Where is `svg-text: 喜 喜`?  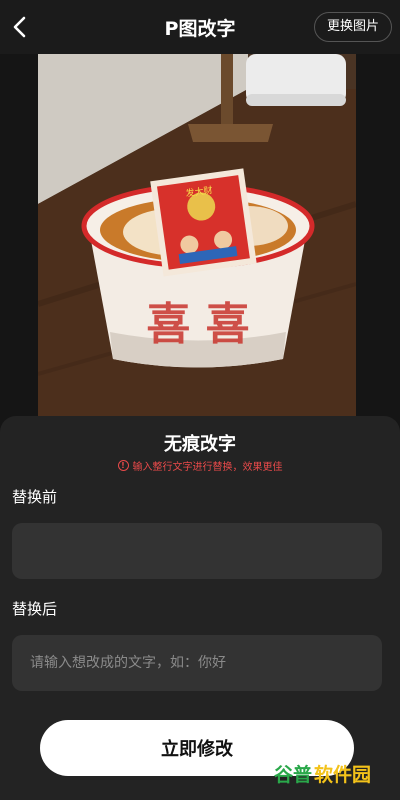
svg-text: 喜 喜 is located at coordinates (197, 324).